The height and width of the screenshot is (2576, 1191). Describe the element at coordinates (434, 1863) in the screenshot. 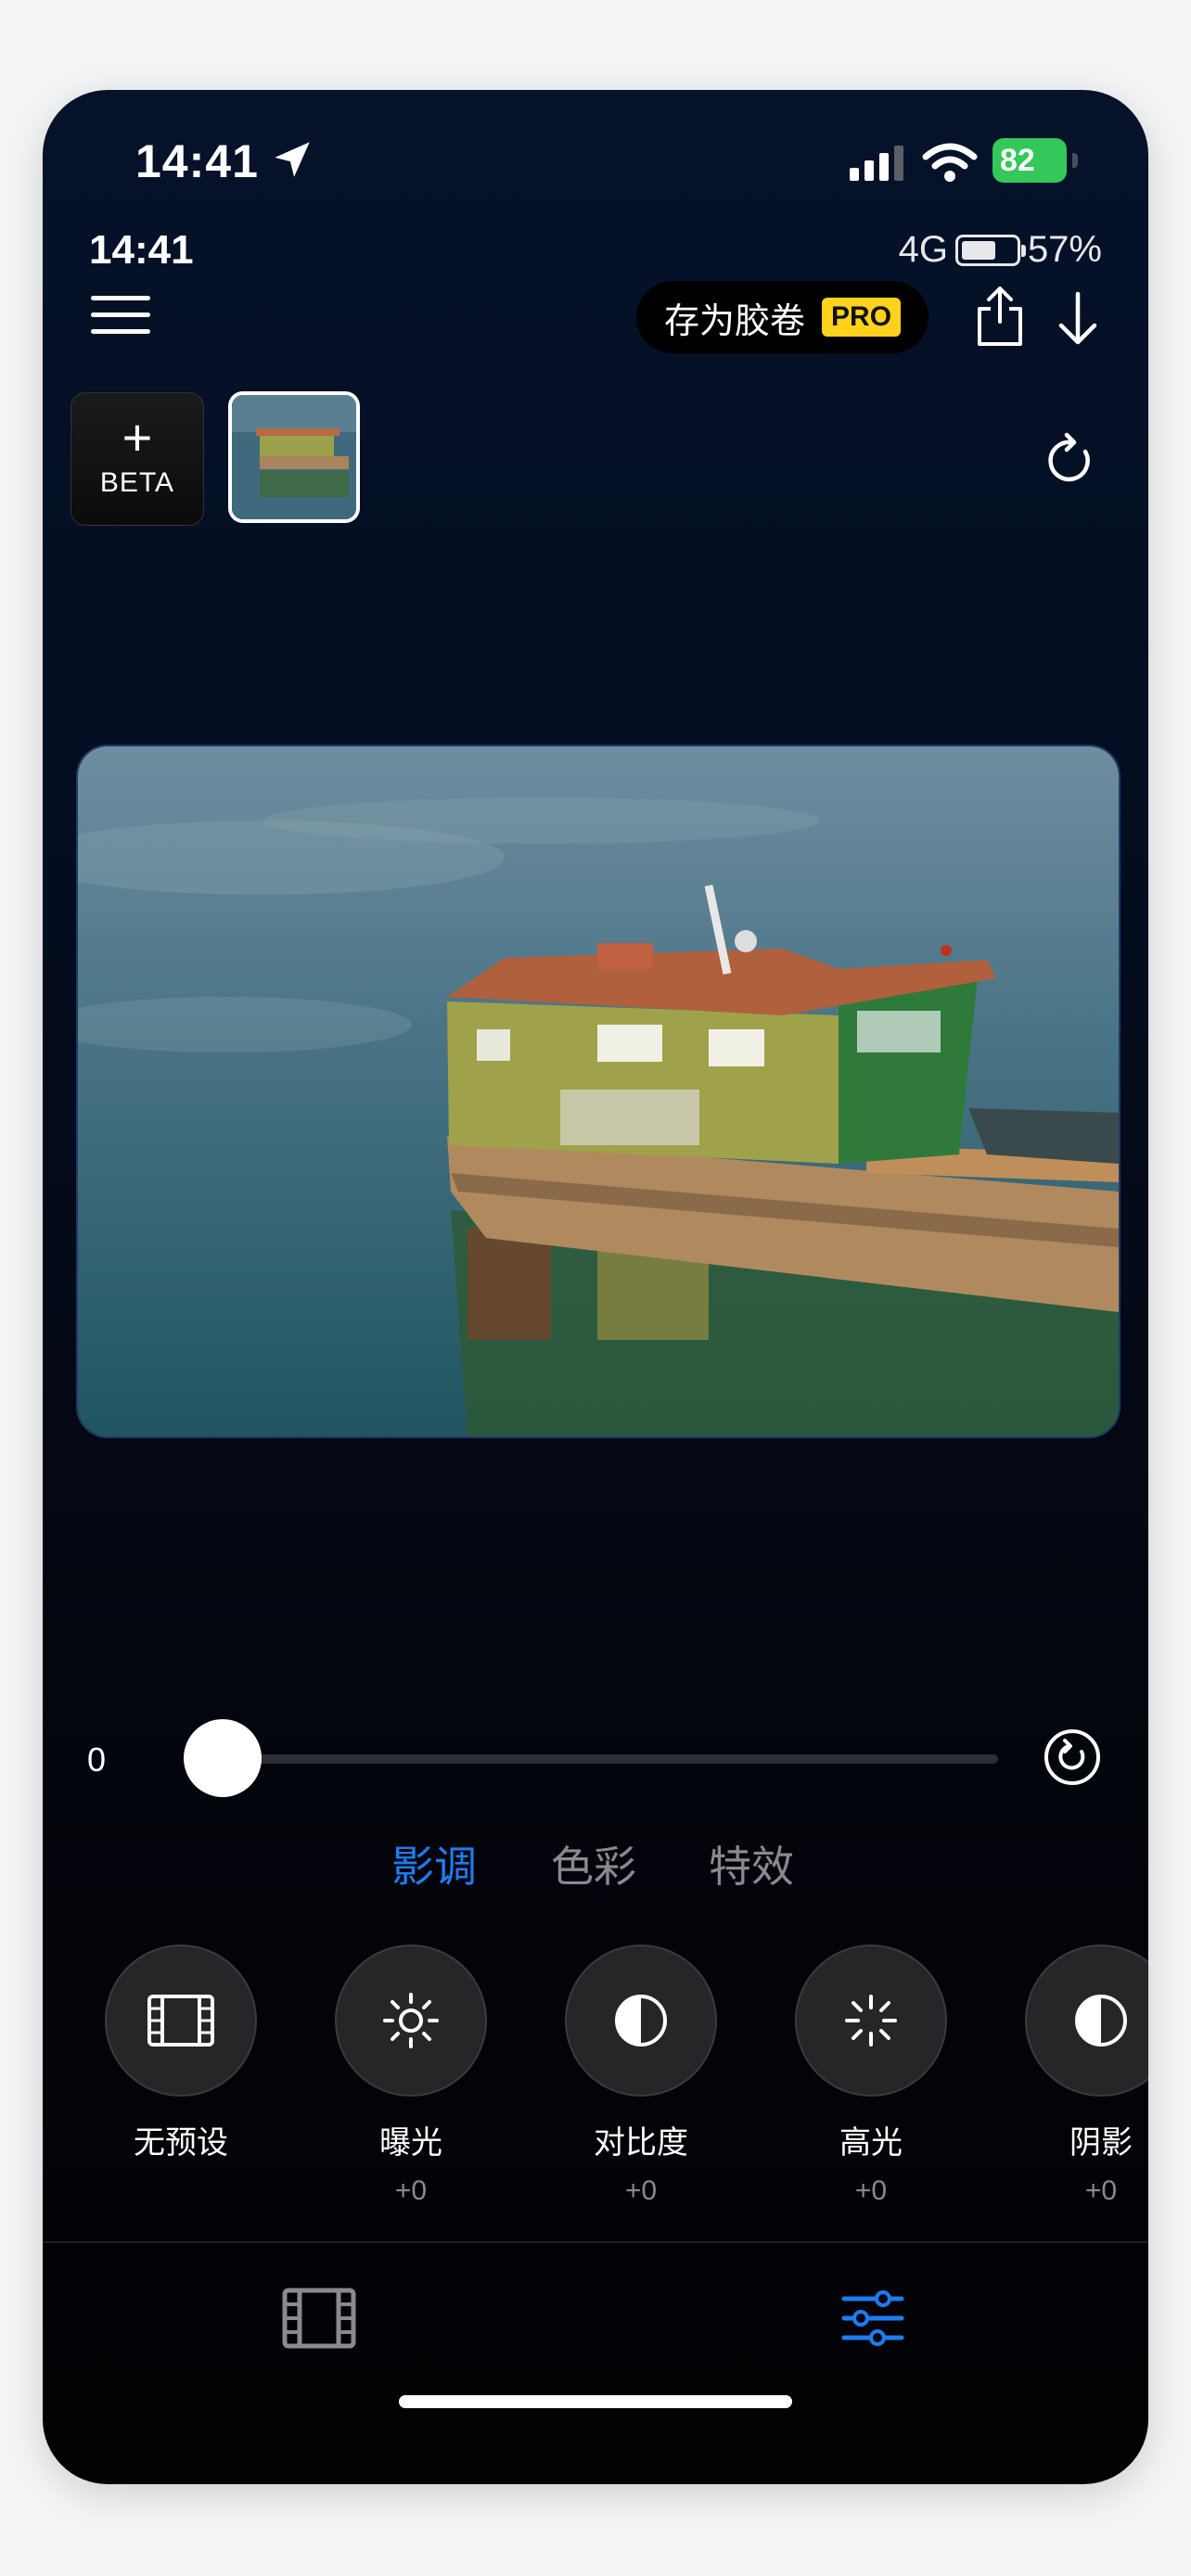

I see `tab-tone: 影调` at that location.